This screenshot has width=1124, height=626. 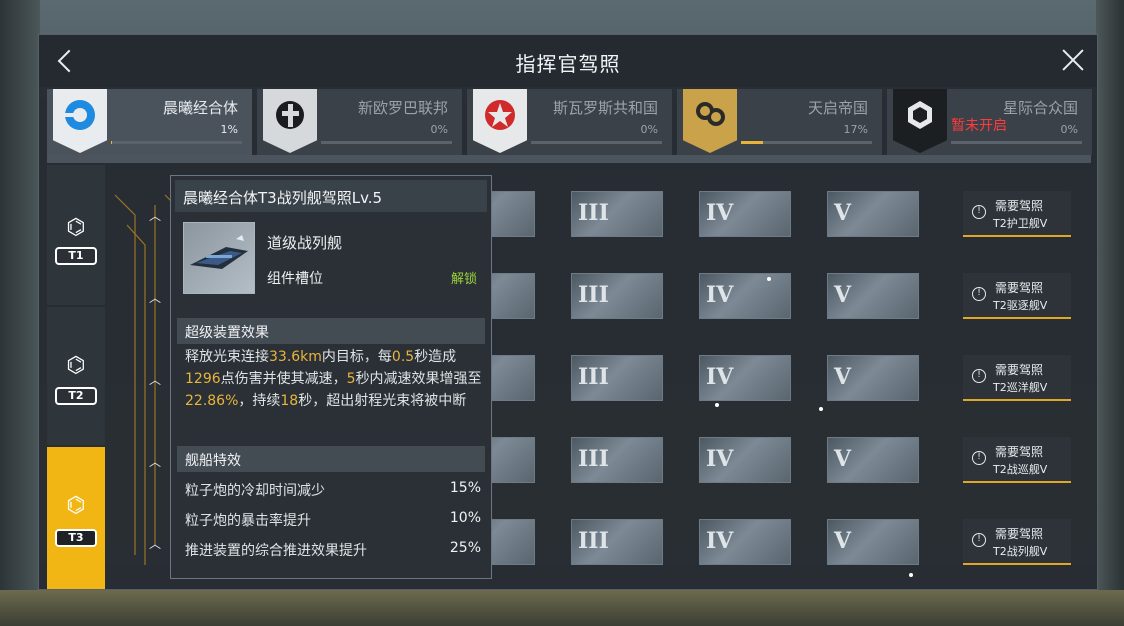 What do you see at coordinates (76, 256) in the screenshot?
I see `tier-label: T1` at bounding box center [76, 256].